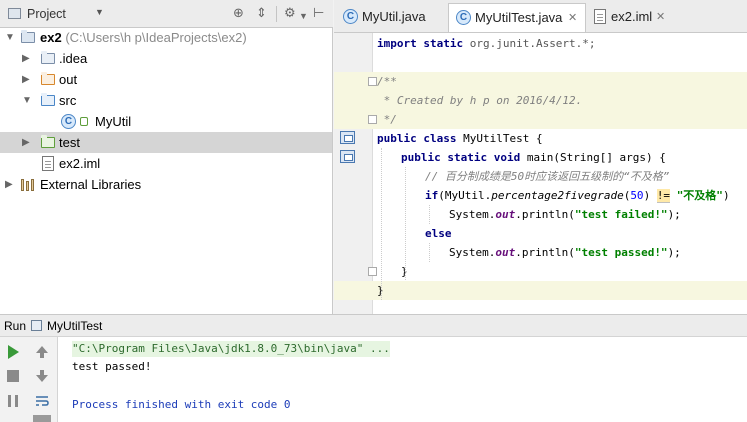  Describe the element at coordinates (13, 376) in the screenshot. I see `stop-icon` at that location.